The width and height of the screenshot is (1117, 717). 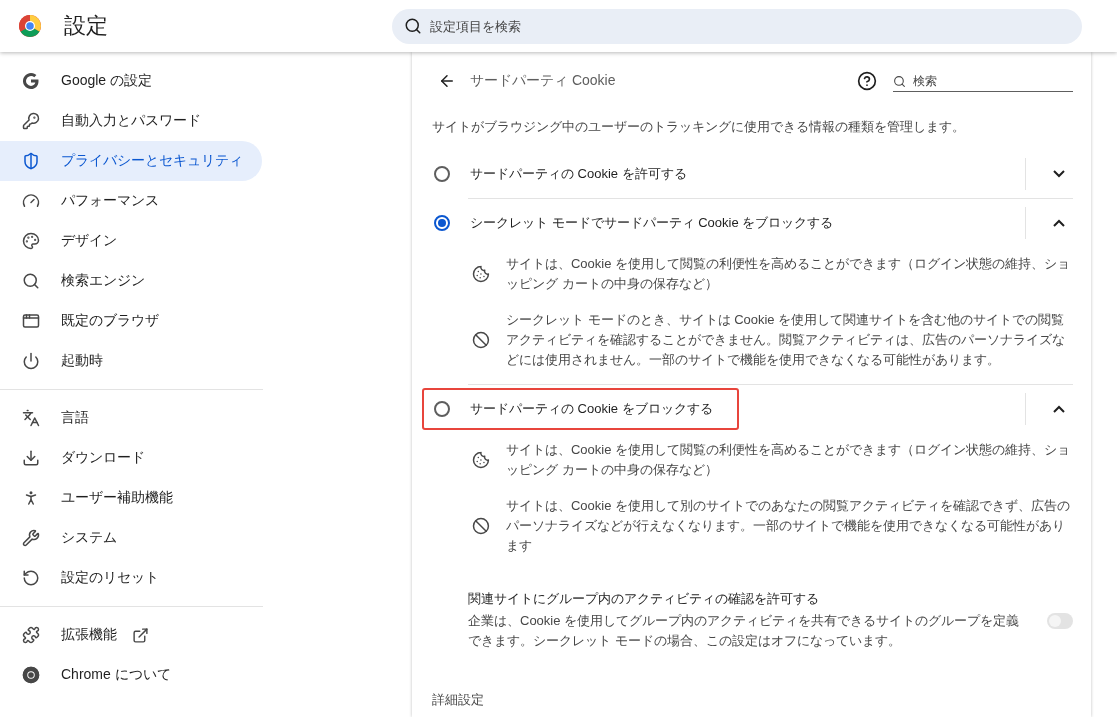 What do you see at coordinates (131, 201) in the screenshot?
I see `sidebar-item: パフォーマンス` at bounding box center [131, 201].